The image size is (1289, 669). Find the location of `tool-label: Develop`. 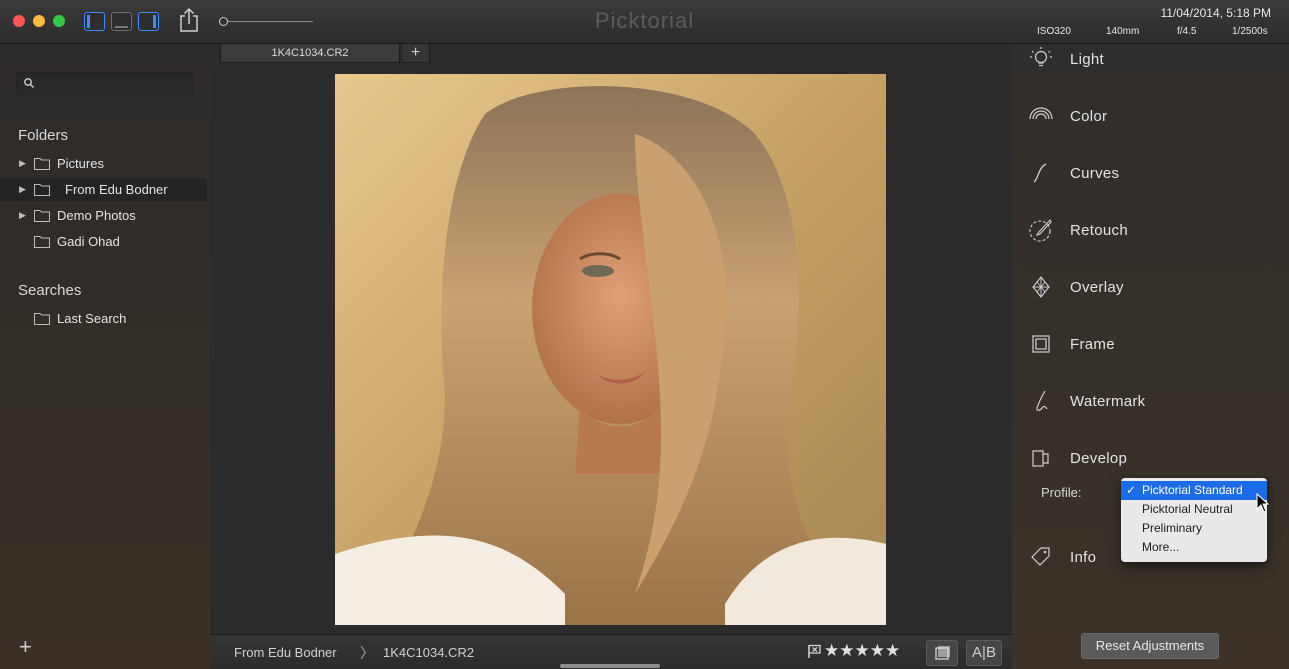

tool-label: Develop is located at coordinates (1099, 458).